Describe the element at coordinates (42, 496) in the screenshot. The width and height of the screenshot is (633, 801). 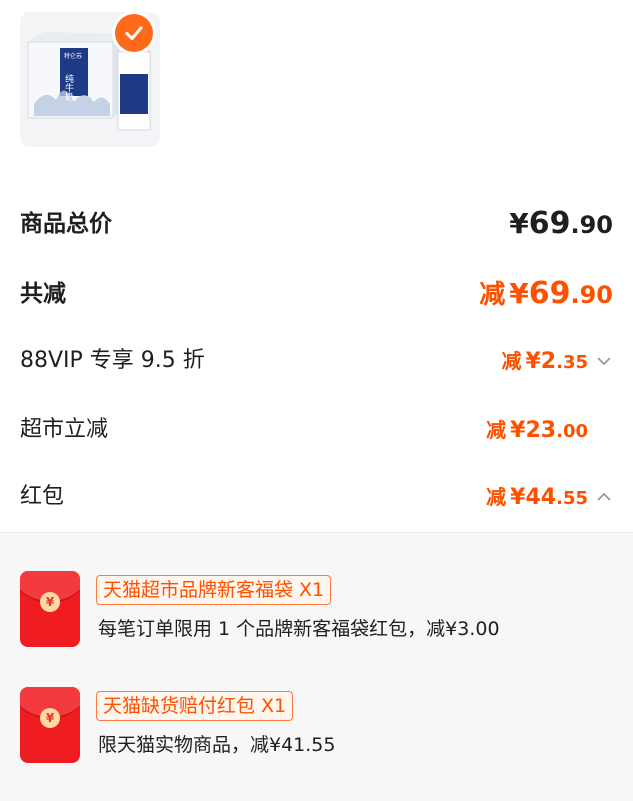
I see `discount-label: 红包` at that location.